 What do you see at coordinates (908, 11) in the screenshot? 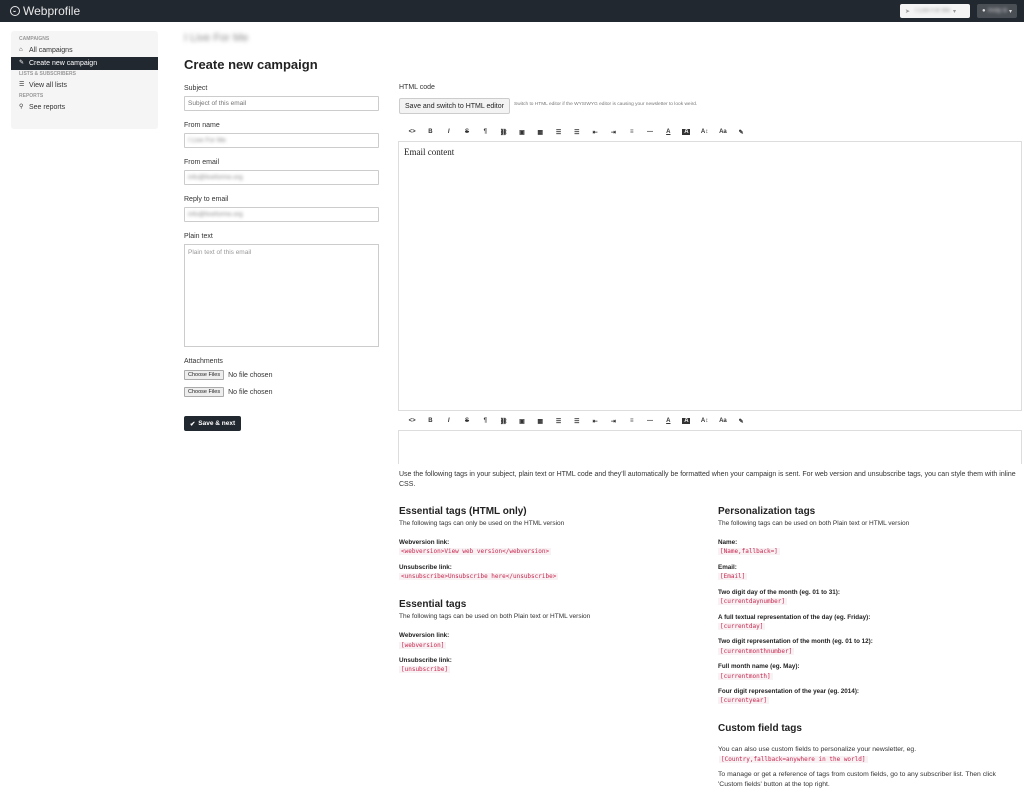
I see `paper-plane-icon: ➤` at bounding box center [908, 11].